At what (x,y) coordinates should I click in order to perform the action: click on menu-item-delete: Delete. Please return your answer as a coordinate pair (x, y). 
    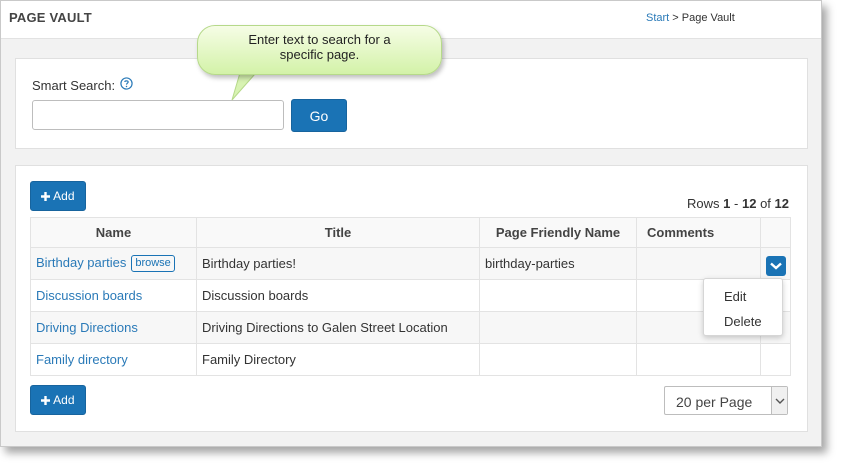
    Looking at the image, I should click on (743, 321).